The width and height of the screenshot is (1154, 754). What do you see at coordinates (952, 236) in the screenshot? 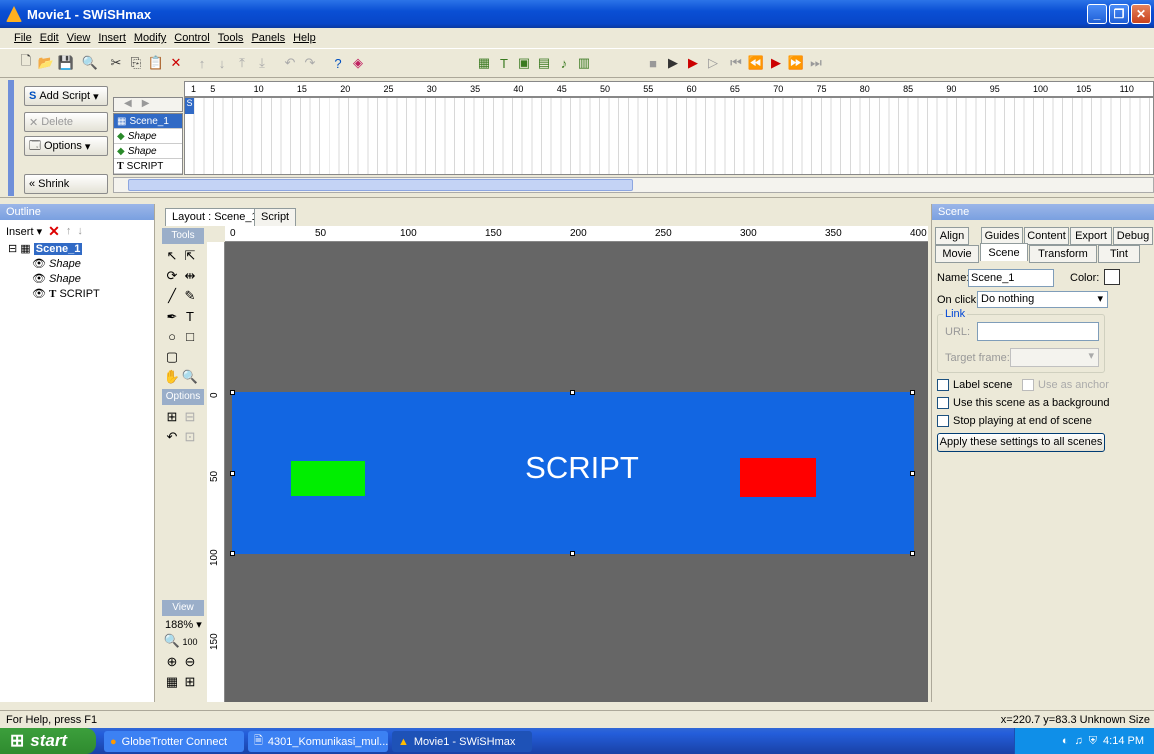
I see `tab-align: Align` at bounding box center [952, 236].